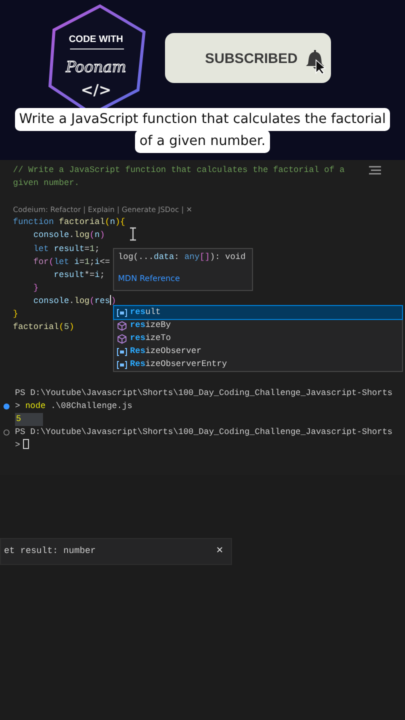 Image resolution: width=405 pixels, height=720 pixels. What do you see at coordinates (6, 406) in the screenshot?
I see `success-dot-icon` at bounding box center [6, 406].